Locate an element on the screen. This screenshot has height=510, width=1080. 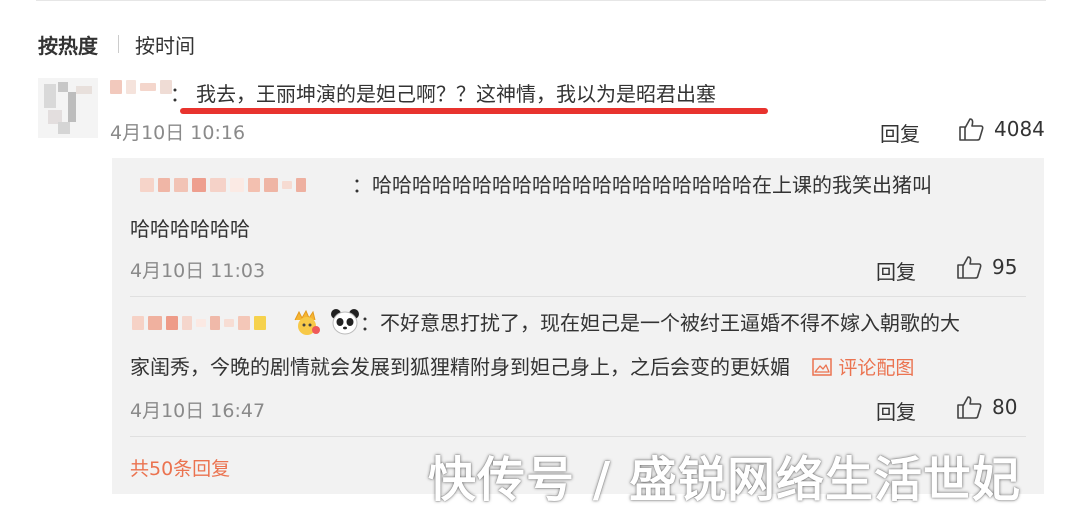
sort-by-time-tab: 按时间 is located at coordinates (165, 44).